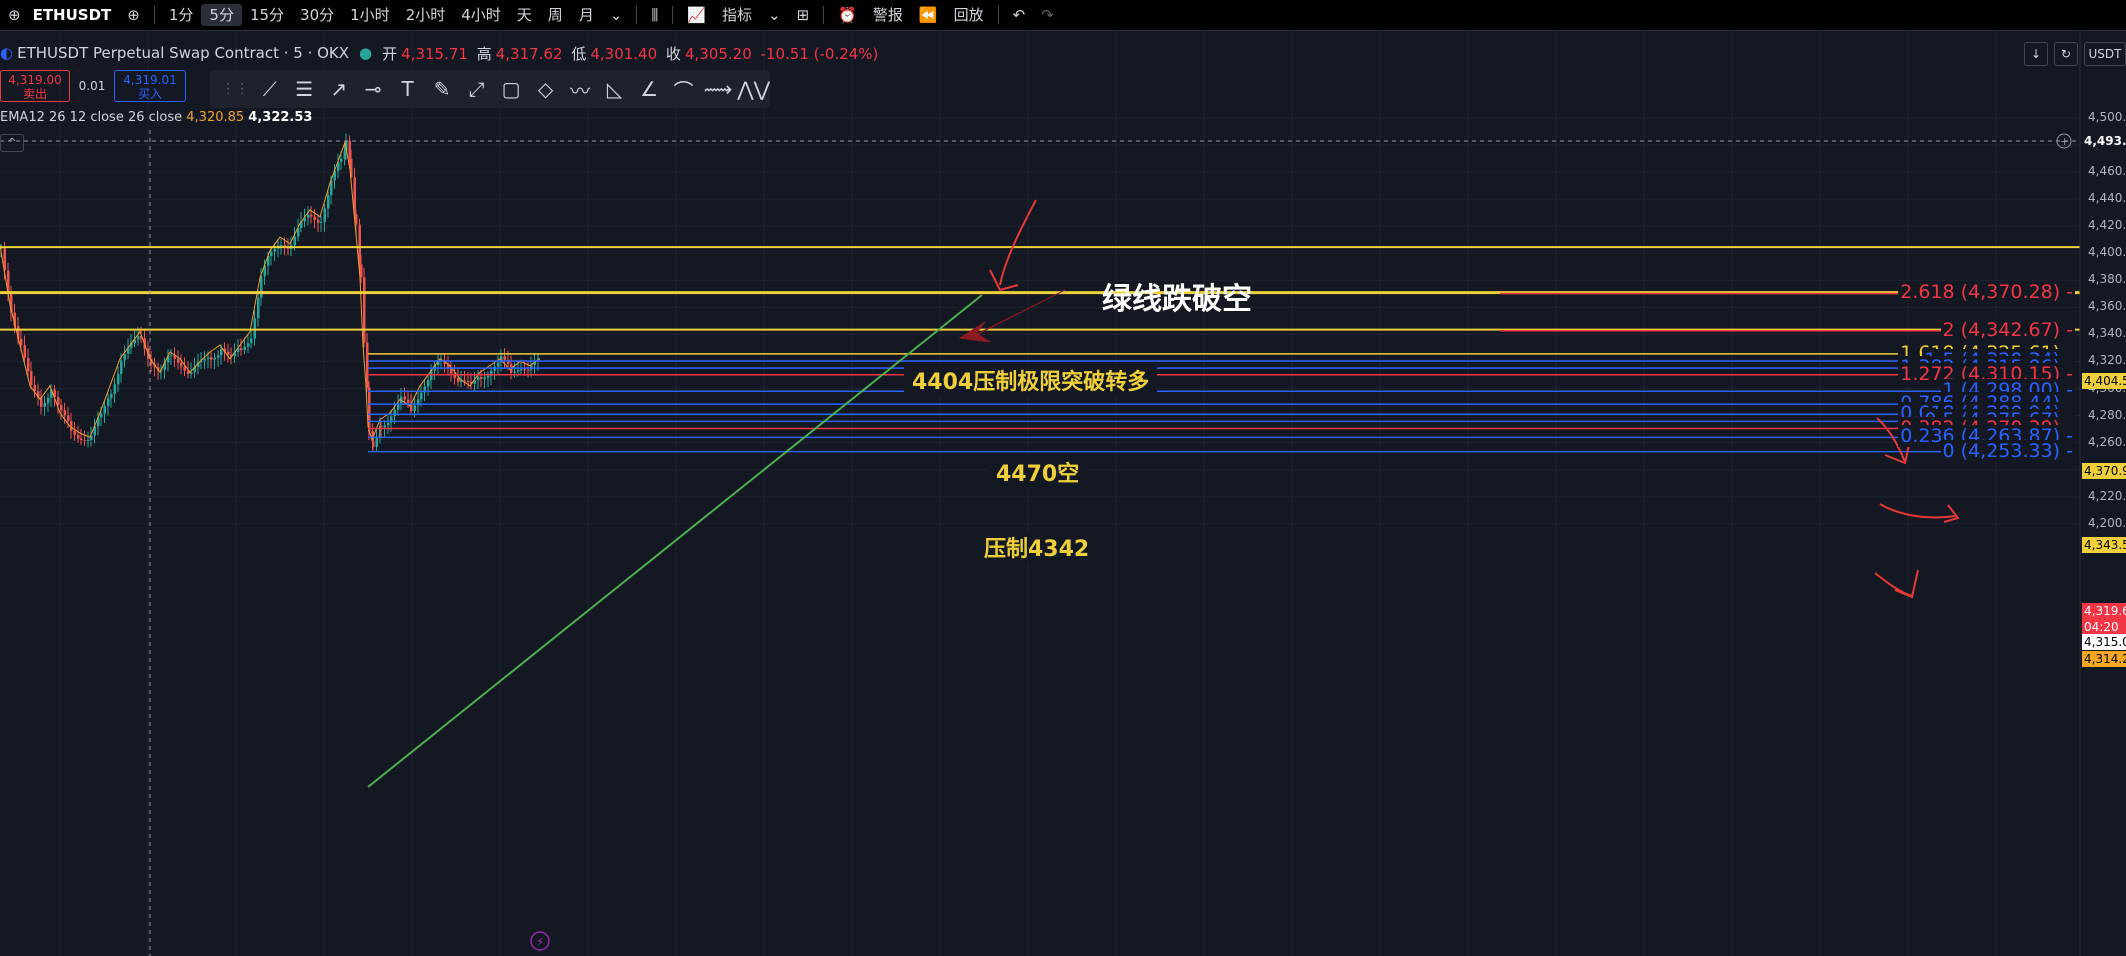  I want to click on currency-button: USDT, so click(2105, 54).